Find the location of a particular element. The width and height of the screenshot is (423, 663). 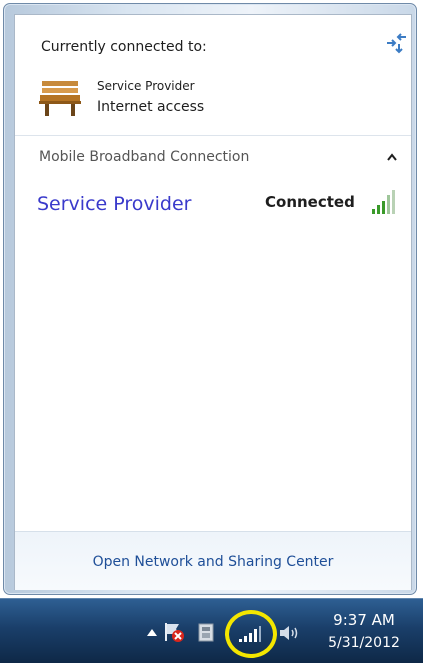

connection-status: Connected is located at coordinates (310, 202).